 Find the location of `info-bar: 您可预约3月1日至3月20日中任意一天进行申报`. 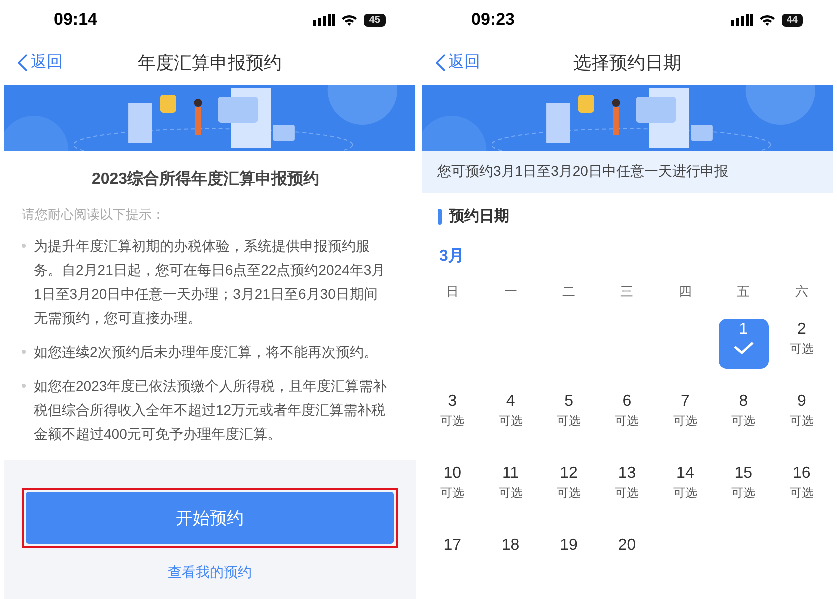

info-bar: 您可预约3月1日至3月20日中任意一天进行申报 is located at coordinates (627, 172).